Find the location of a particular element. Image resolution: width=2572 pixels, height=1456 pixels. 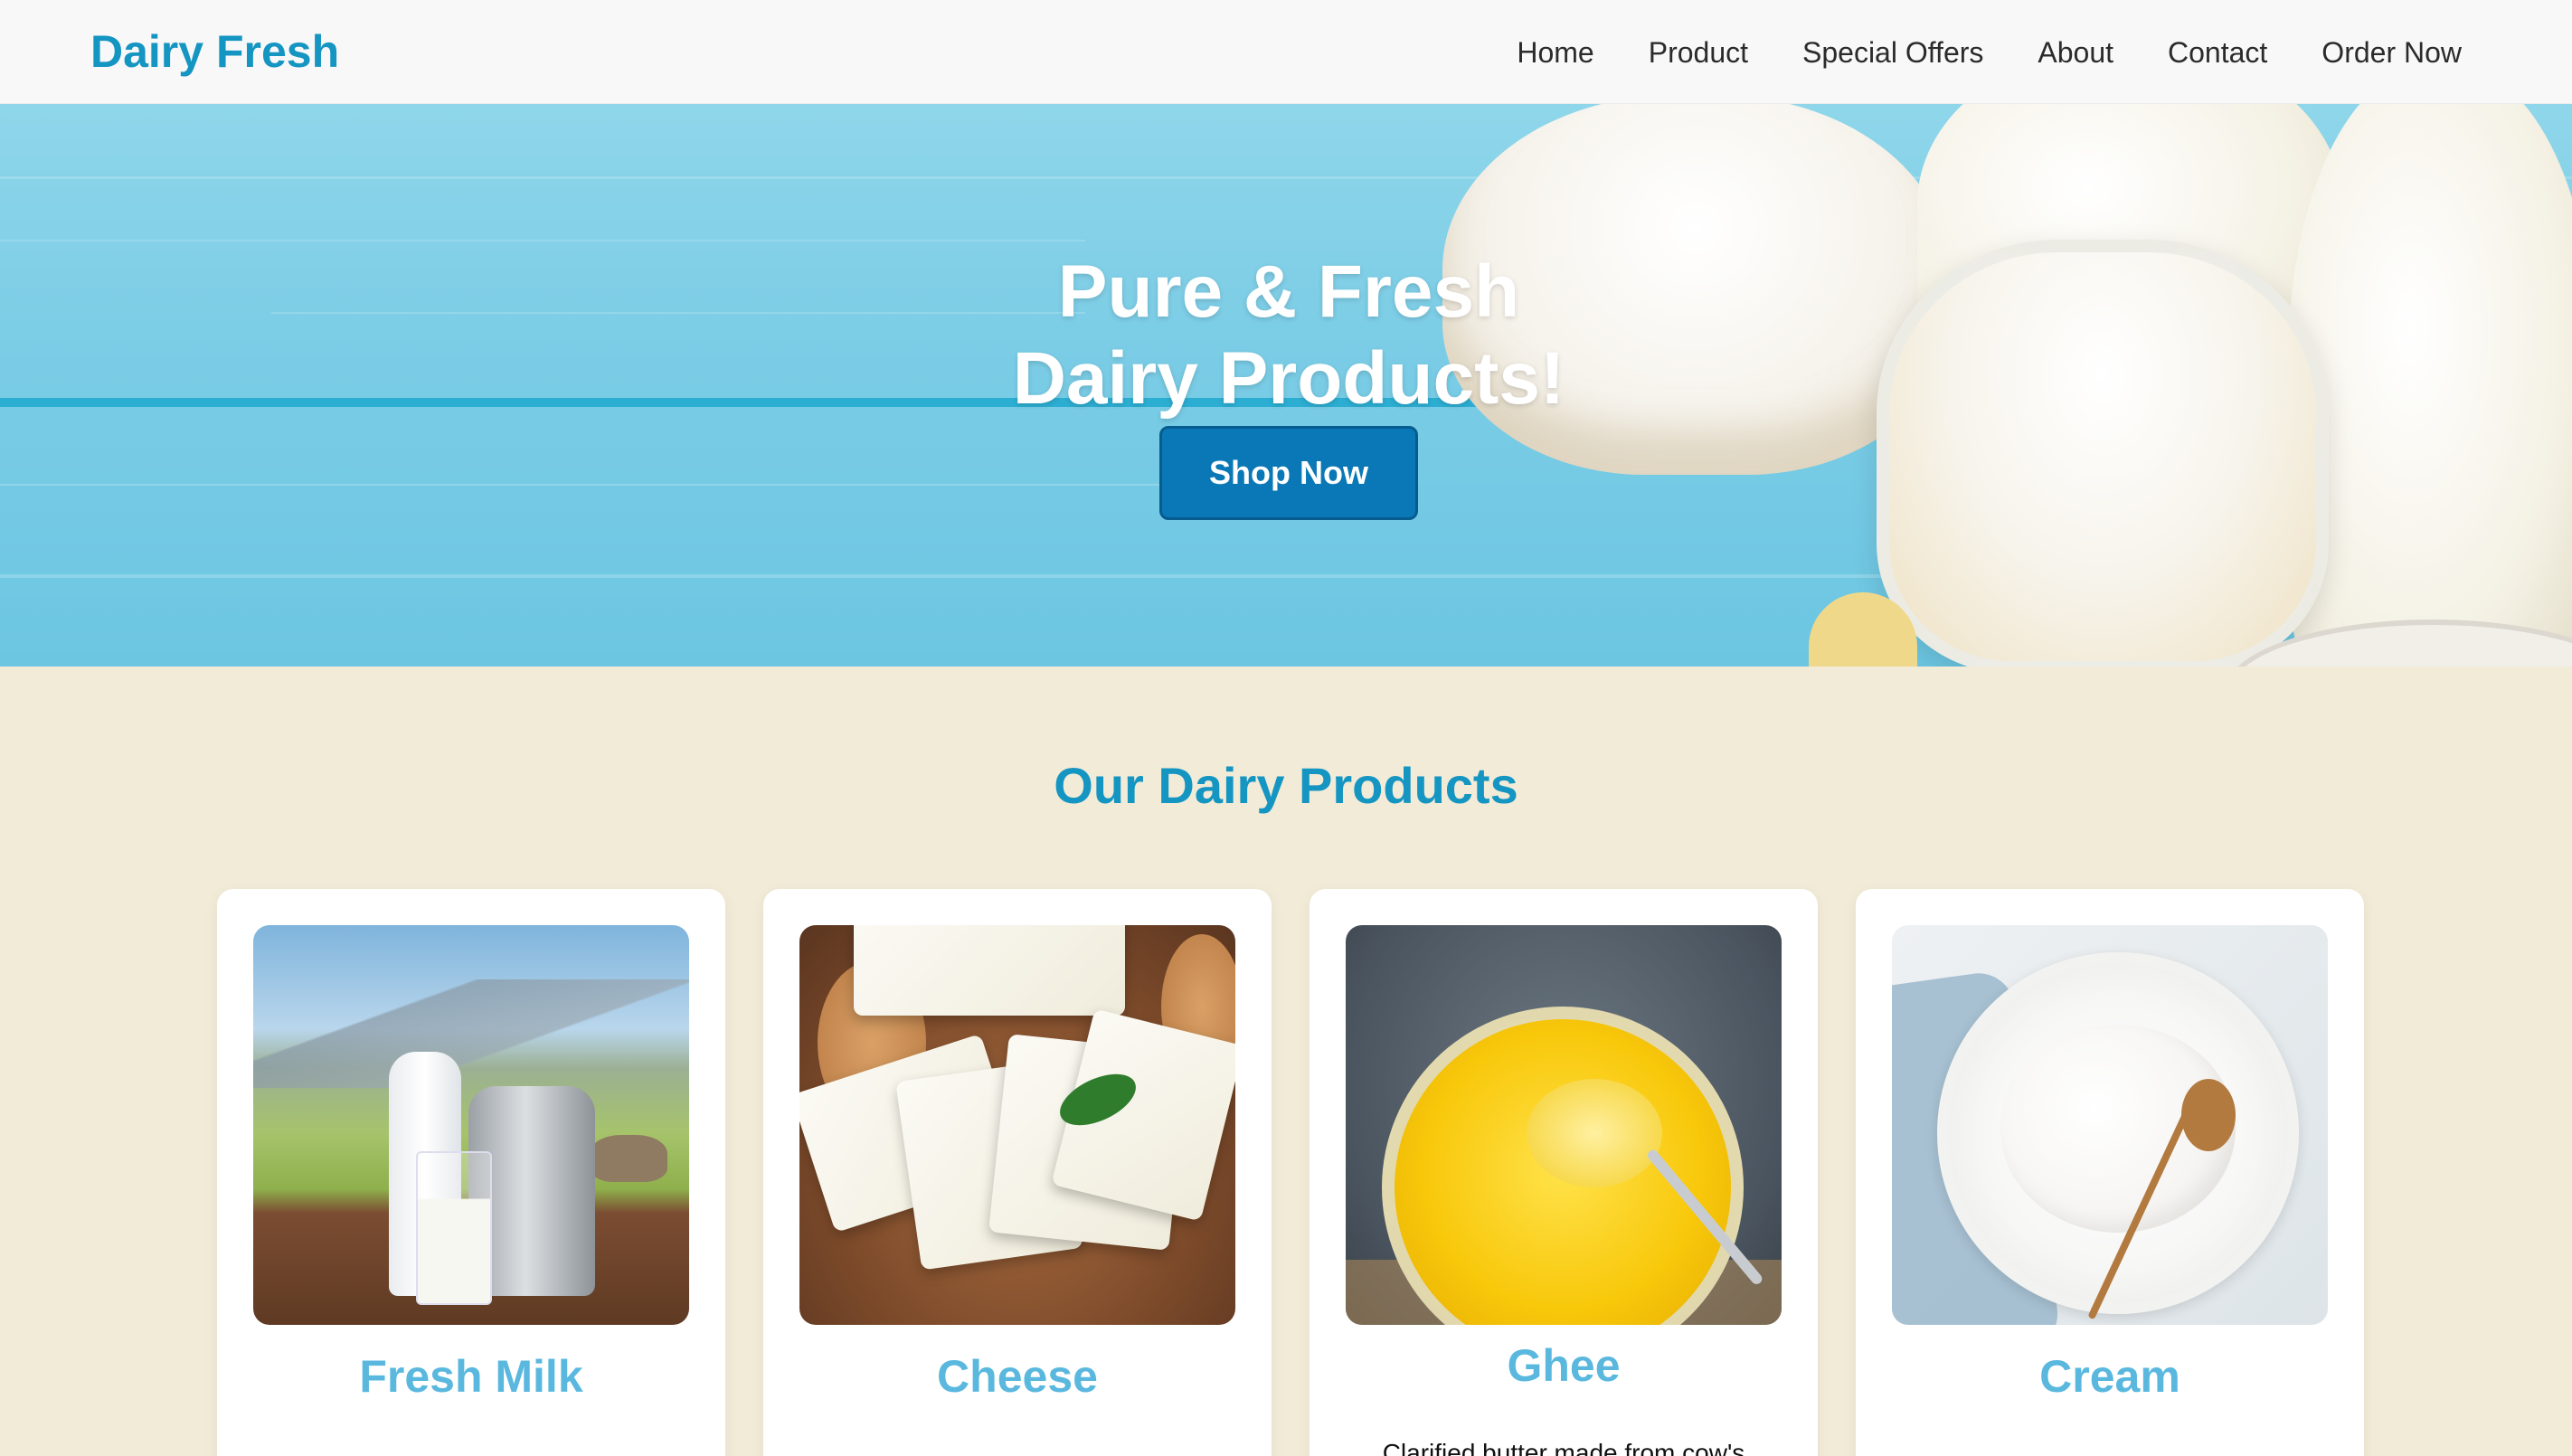

nav-item-contact: Contact is located at coordinates (2217, 53).